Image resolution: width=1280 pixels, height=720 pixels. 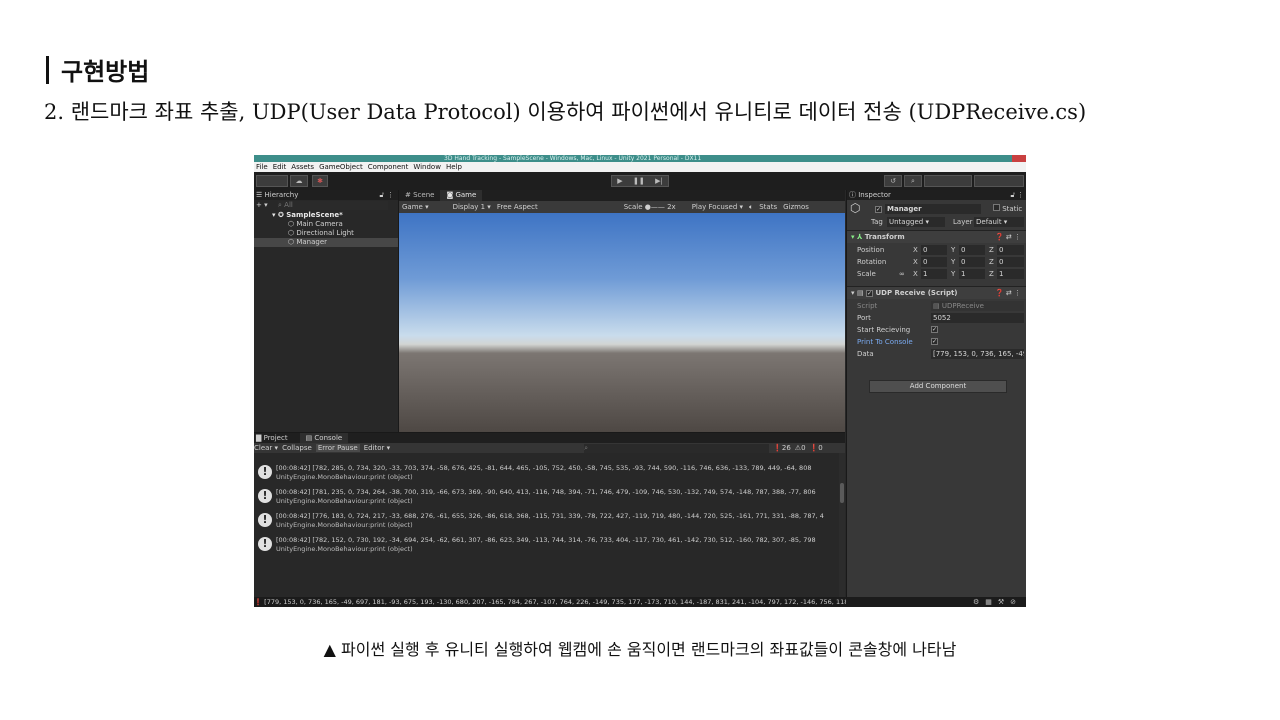 What do you see at coordinates (936, 236) in the screenshot?
I see `transform-header: ▾ ⅄ Transform ❓ ⇄ ⋮` at bounding box center [936, 236].